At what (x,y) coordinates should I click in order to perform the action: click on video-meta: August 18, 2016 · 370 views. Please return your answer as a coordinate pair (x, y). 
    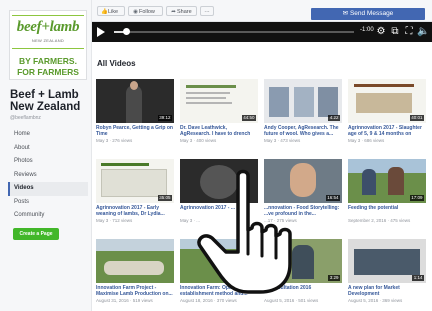
    Looking at the image, I should click on (208, 300).